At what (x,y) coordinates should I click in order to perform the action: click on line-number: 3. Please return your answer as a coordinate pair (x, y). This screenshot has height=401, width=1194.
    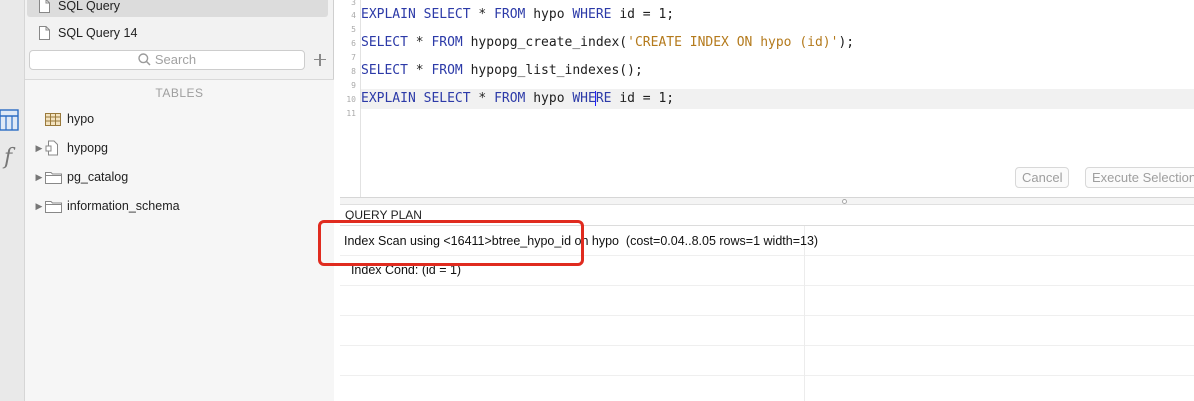
    Looking at the image, I should click on (353, 3).